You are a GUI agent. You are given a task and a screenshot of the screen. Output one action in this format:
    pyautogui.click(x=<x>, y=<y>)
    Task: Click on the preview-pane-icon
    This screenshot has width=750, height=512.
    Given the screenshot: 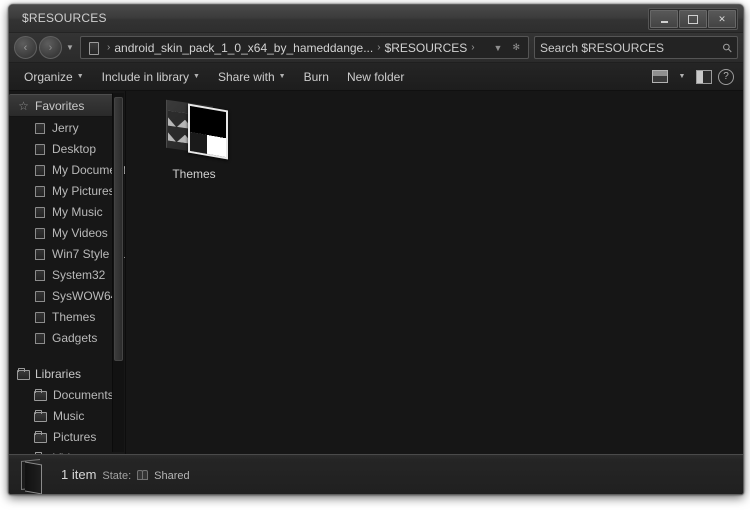 What is the action you would take?
    pyautogui.click(x=704, y=76)
    